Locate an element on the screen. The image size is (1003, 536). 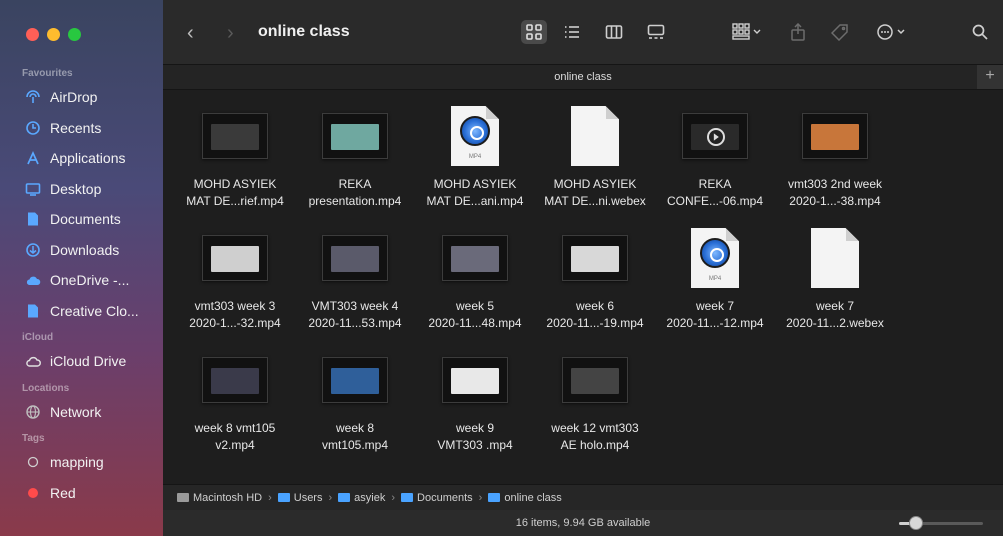
status-bar: 16 items, 9.94 GB available is located at coordinates (583, 523).